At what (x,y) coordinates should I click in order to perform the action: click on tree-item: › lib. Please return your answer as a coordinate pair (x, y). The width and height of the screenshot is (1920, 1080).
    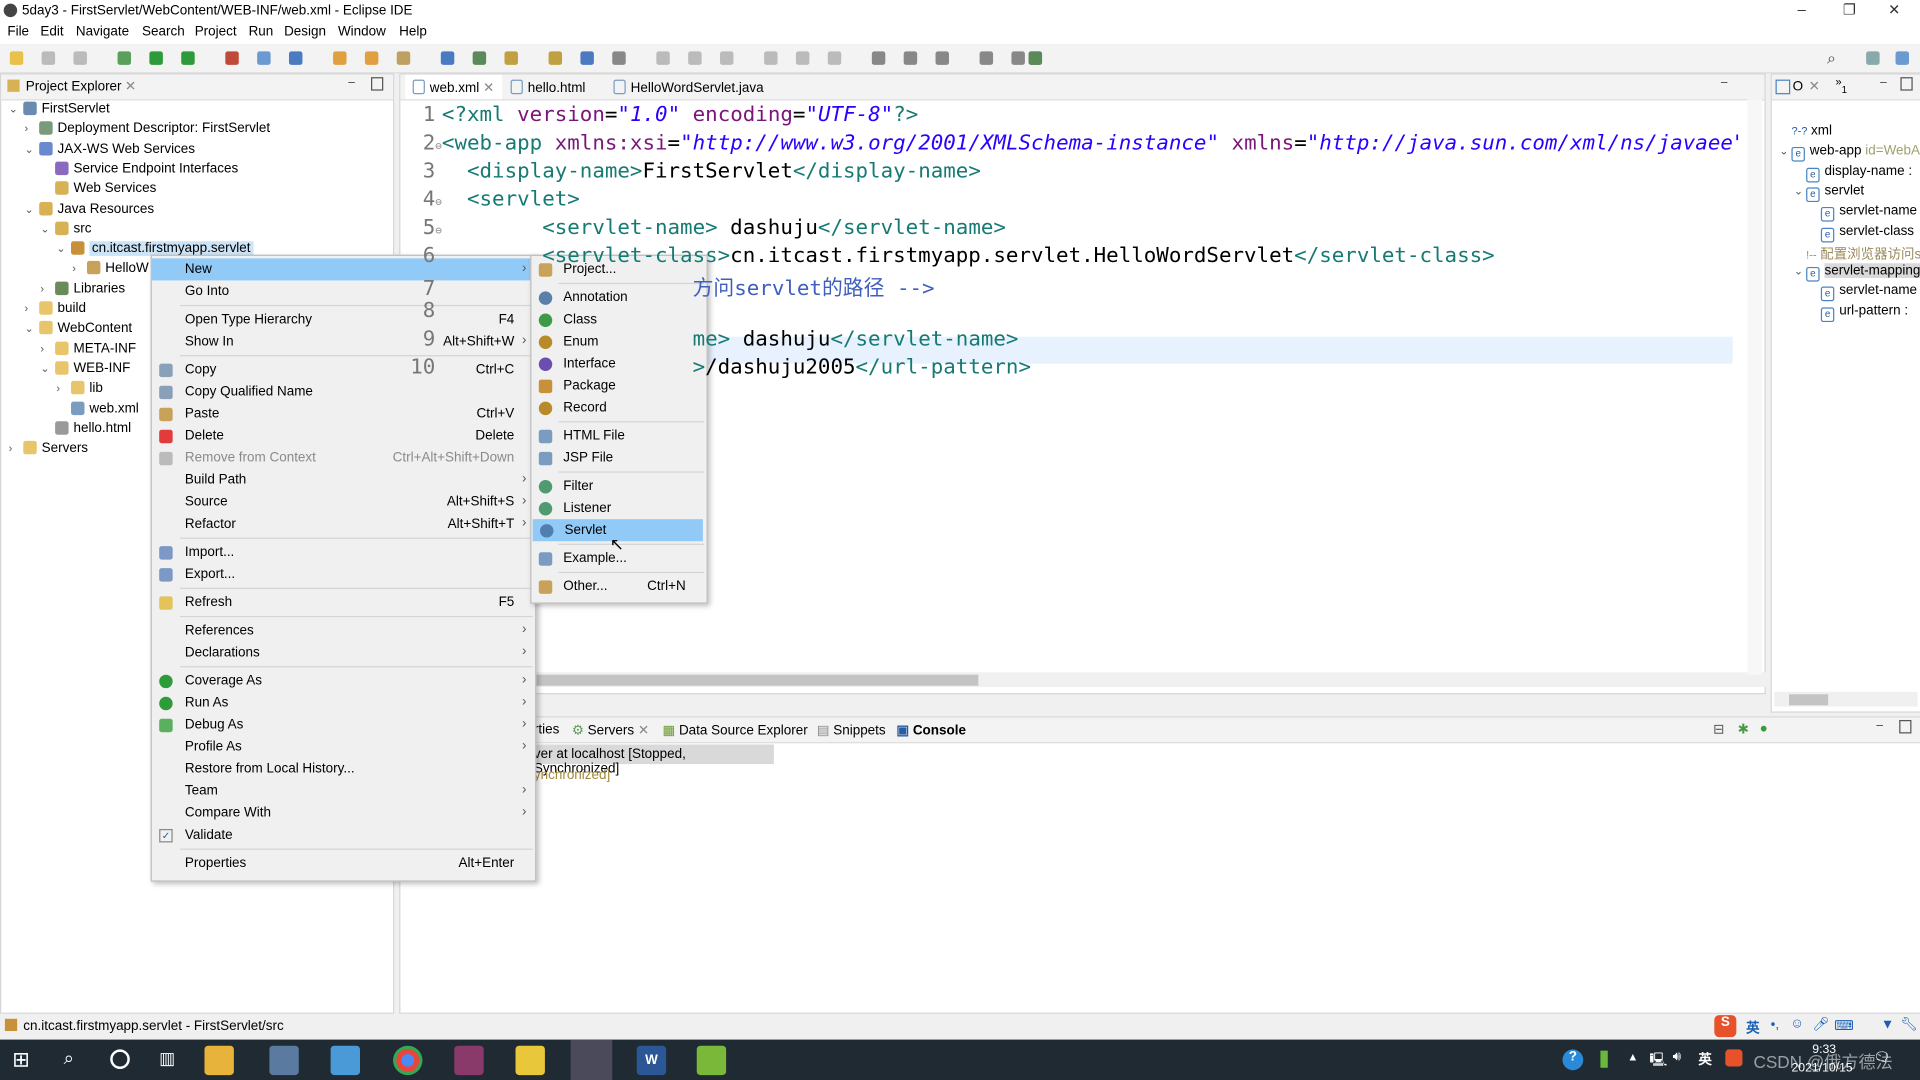
    Looking at the image, I should click on (79, 388).